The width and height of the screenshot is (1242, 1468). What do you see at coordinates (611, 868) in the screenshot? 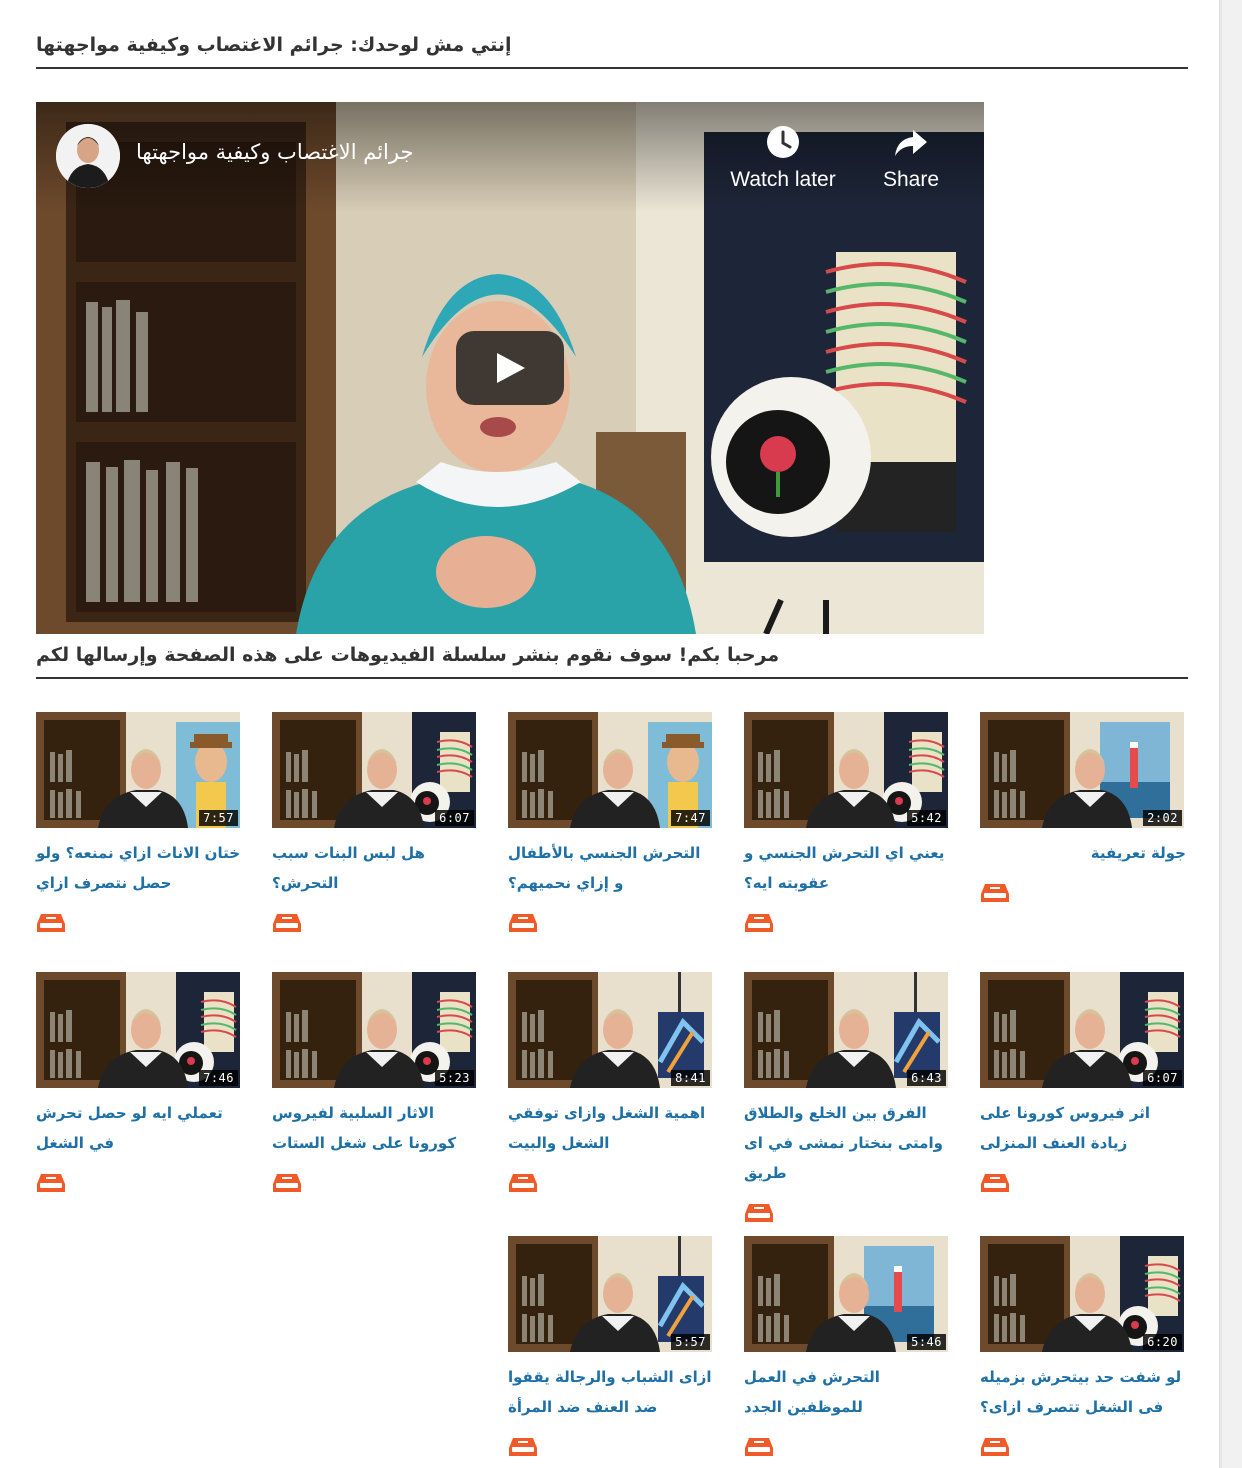
I see `video-title-link: التحرش الجنسي بالأطفال و إزاي نحميهم؟` at bounding box center [611, 868].